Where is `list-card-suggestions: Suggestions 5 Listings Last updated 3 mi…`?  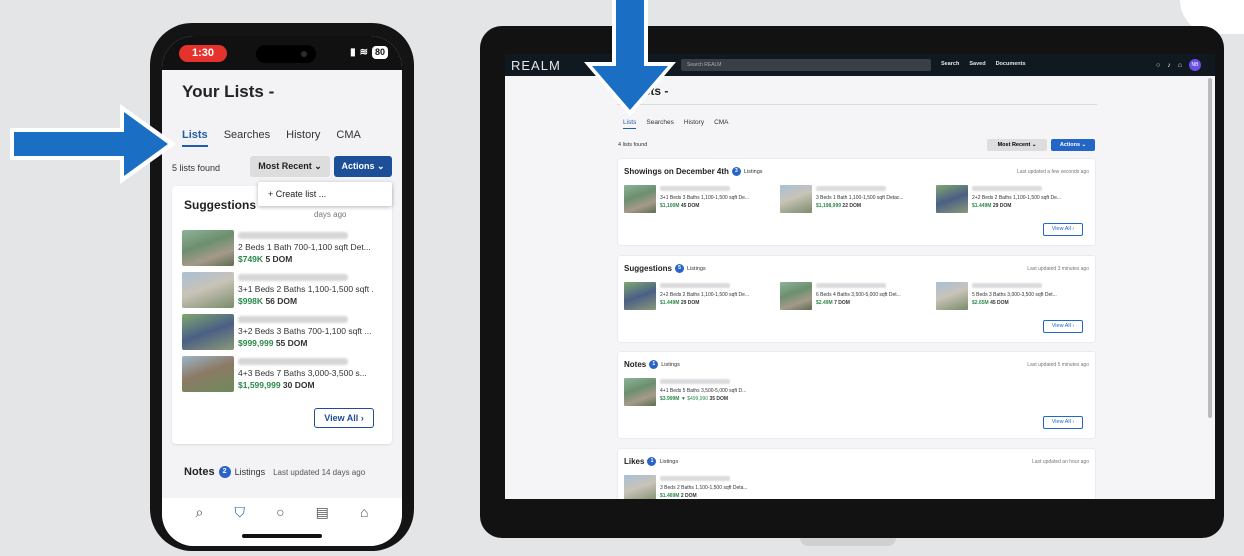
list-card-suggestions: Suggestions 5 Listings Last updated 3 mi… is located at coordinates (856, 299).